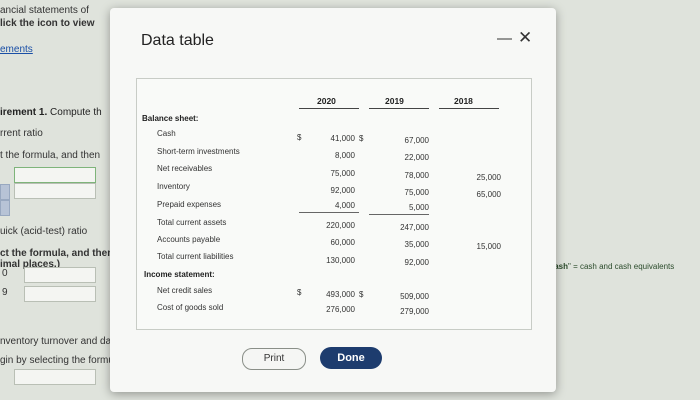 The image size is (700, 400). What do you see at coordinates (340, 294) in the screenshot?
I see `cell-net-credit-sales-2020: 493,000` at bounding box center [340, 294].